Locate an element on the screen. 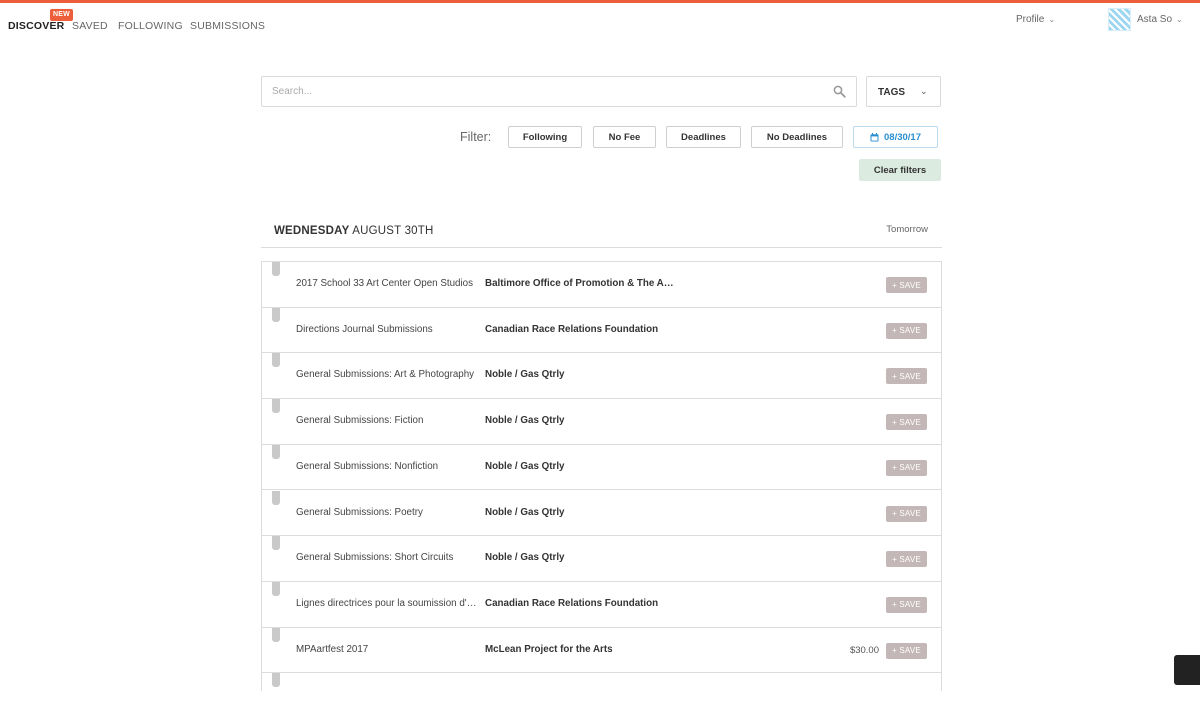 This screenshot has width=1200, height=719. filter-date-button: 08/30/17 is located at coordinates (895, 137).